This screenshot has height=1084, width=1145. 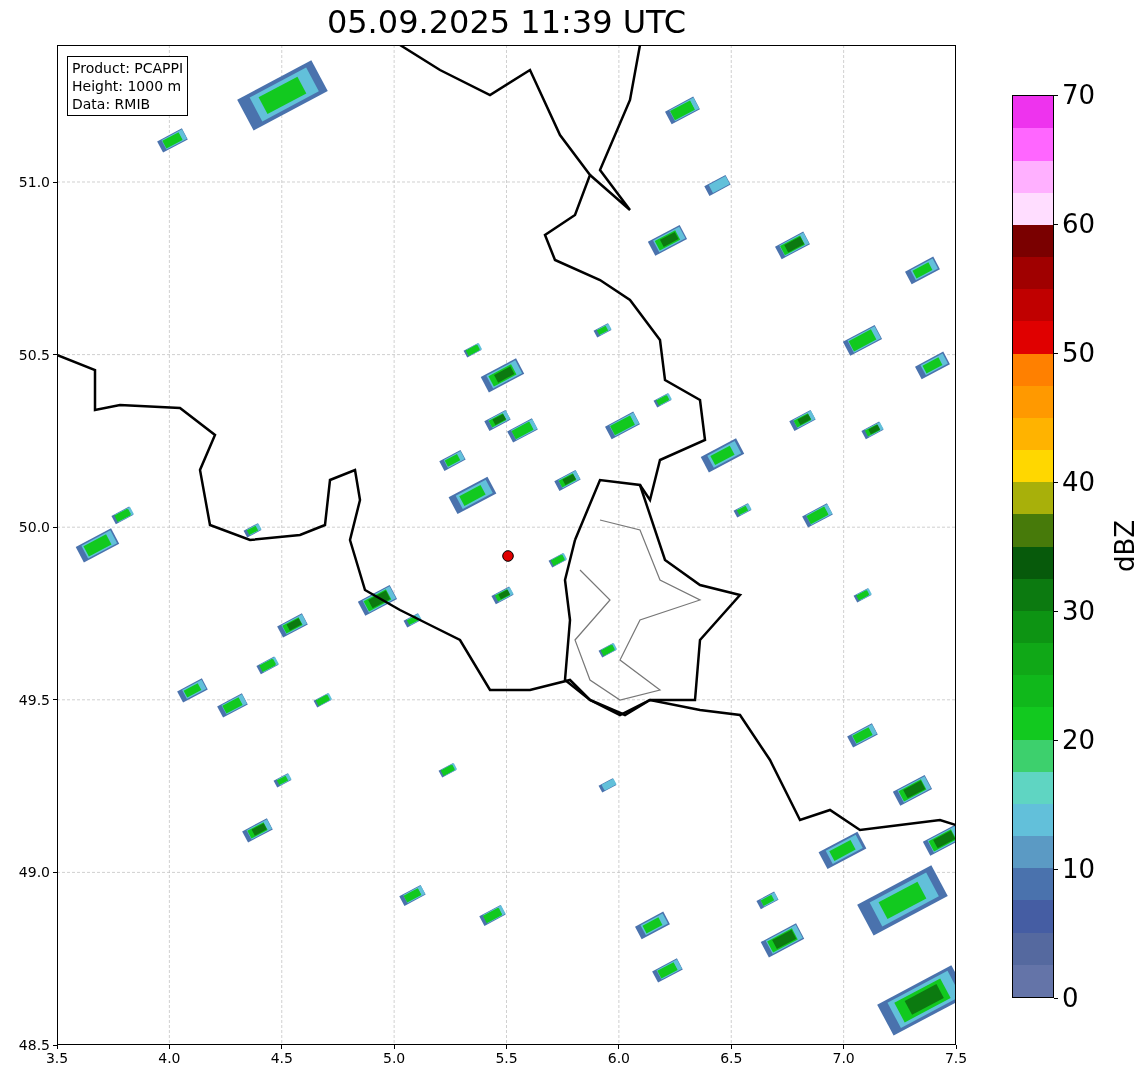 What do you see at coordinates (1078, 611) in the screenshot?
I see `colorbar-label: 30` at bounding box center [1078, 611].